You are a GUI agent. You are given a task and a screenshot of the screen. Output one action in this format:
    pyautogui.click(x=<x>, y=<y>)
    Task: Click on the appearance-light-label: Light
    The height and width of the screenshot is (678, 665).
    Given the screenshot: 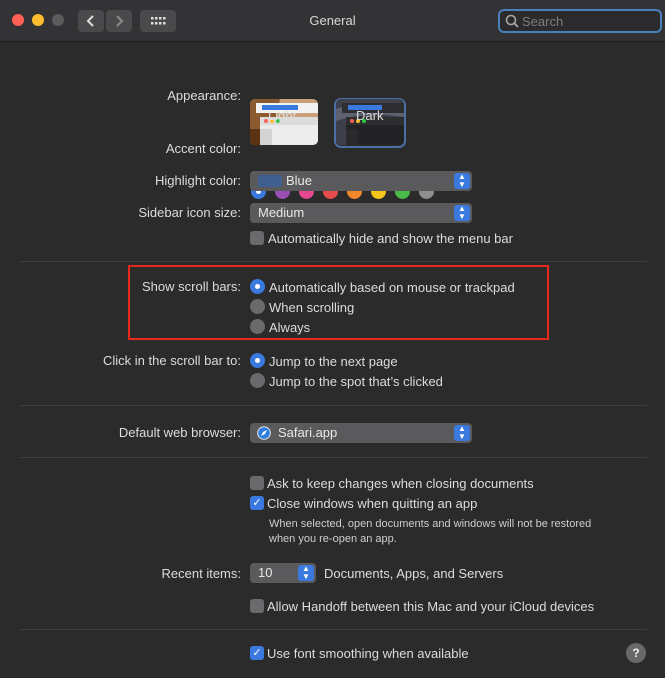 What is the action you would take?
    pyautogui.click(x=282, y=115)
    